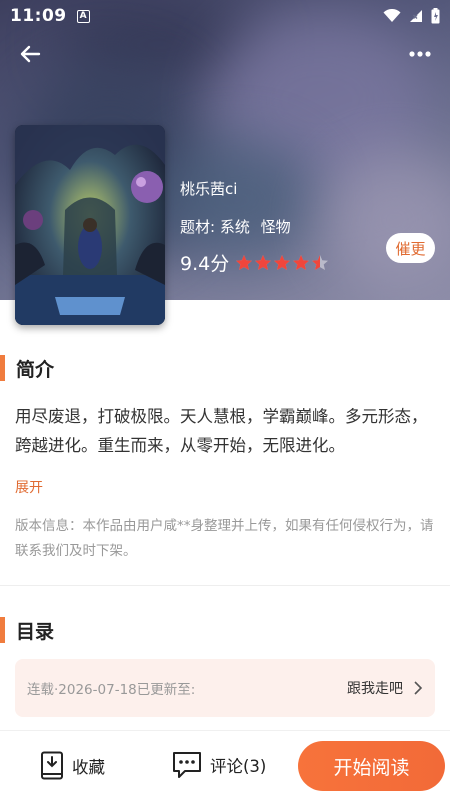 This screenshot has width=450, height=800. I want to click on section-divider, so click(225, 585).